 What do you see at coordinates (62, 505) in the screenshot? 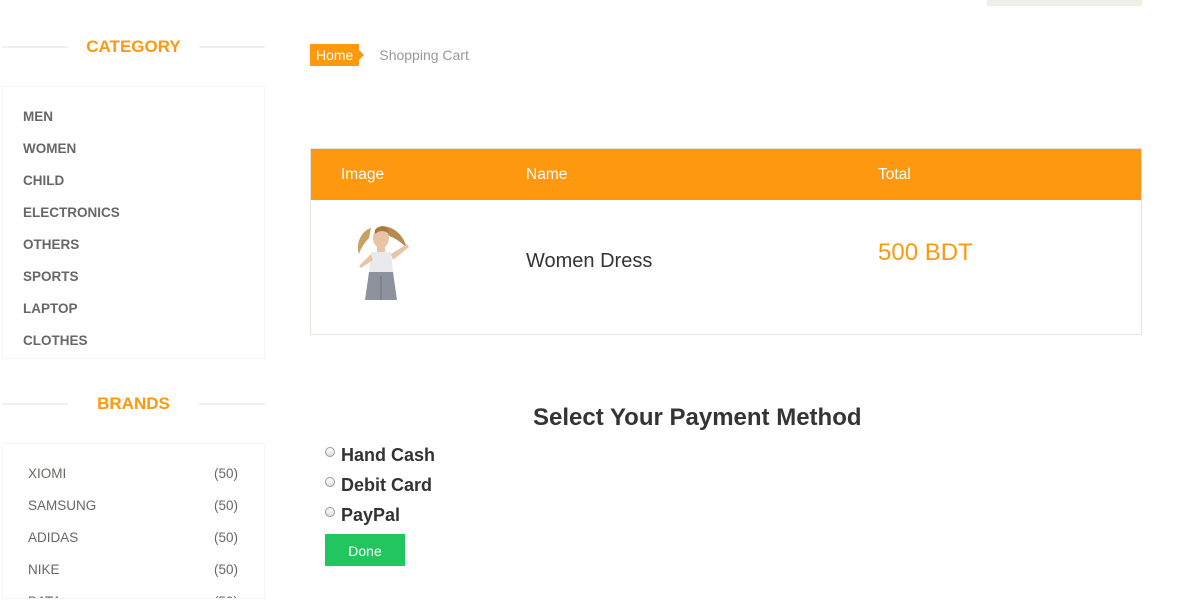
I see `brand-name: SAMSUNG` at bounding box center [62, 505].